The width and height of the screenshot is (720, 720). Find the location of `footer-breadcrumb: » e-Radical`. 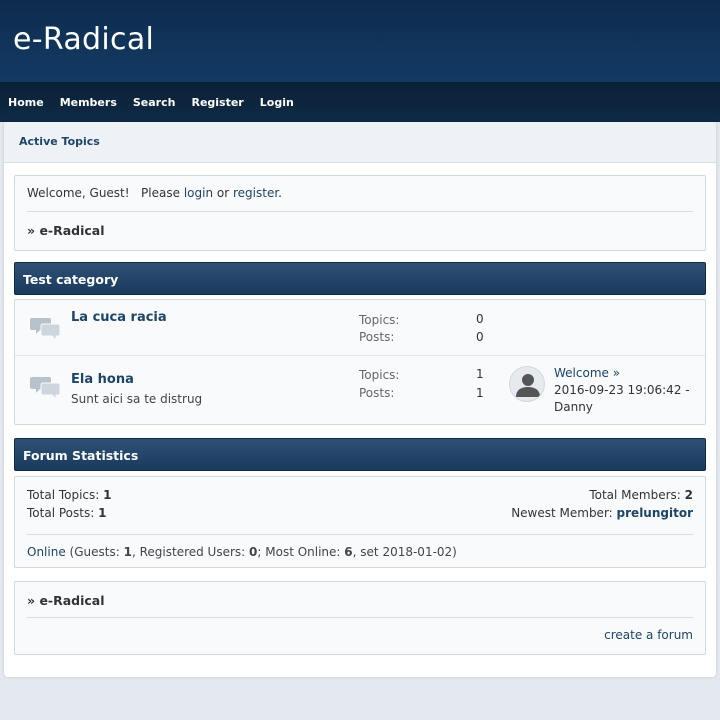

footer-breadcrumb: » e-Radical is located at coordinates (66, 600).